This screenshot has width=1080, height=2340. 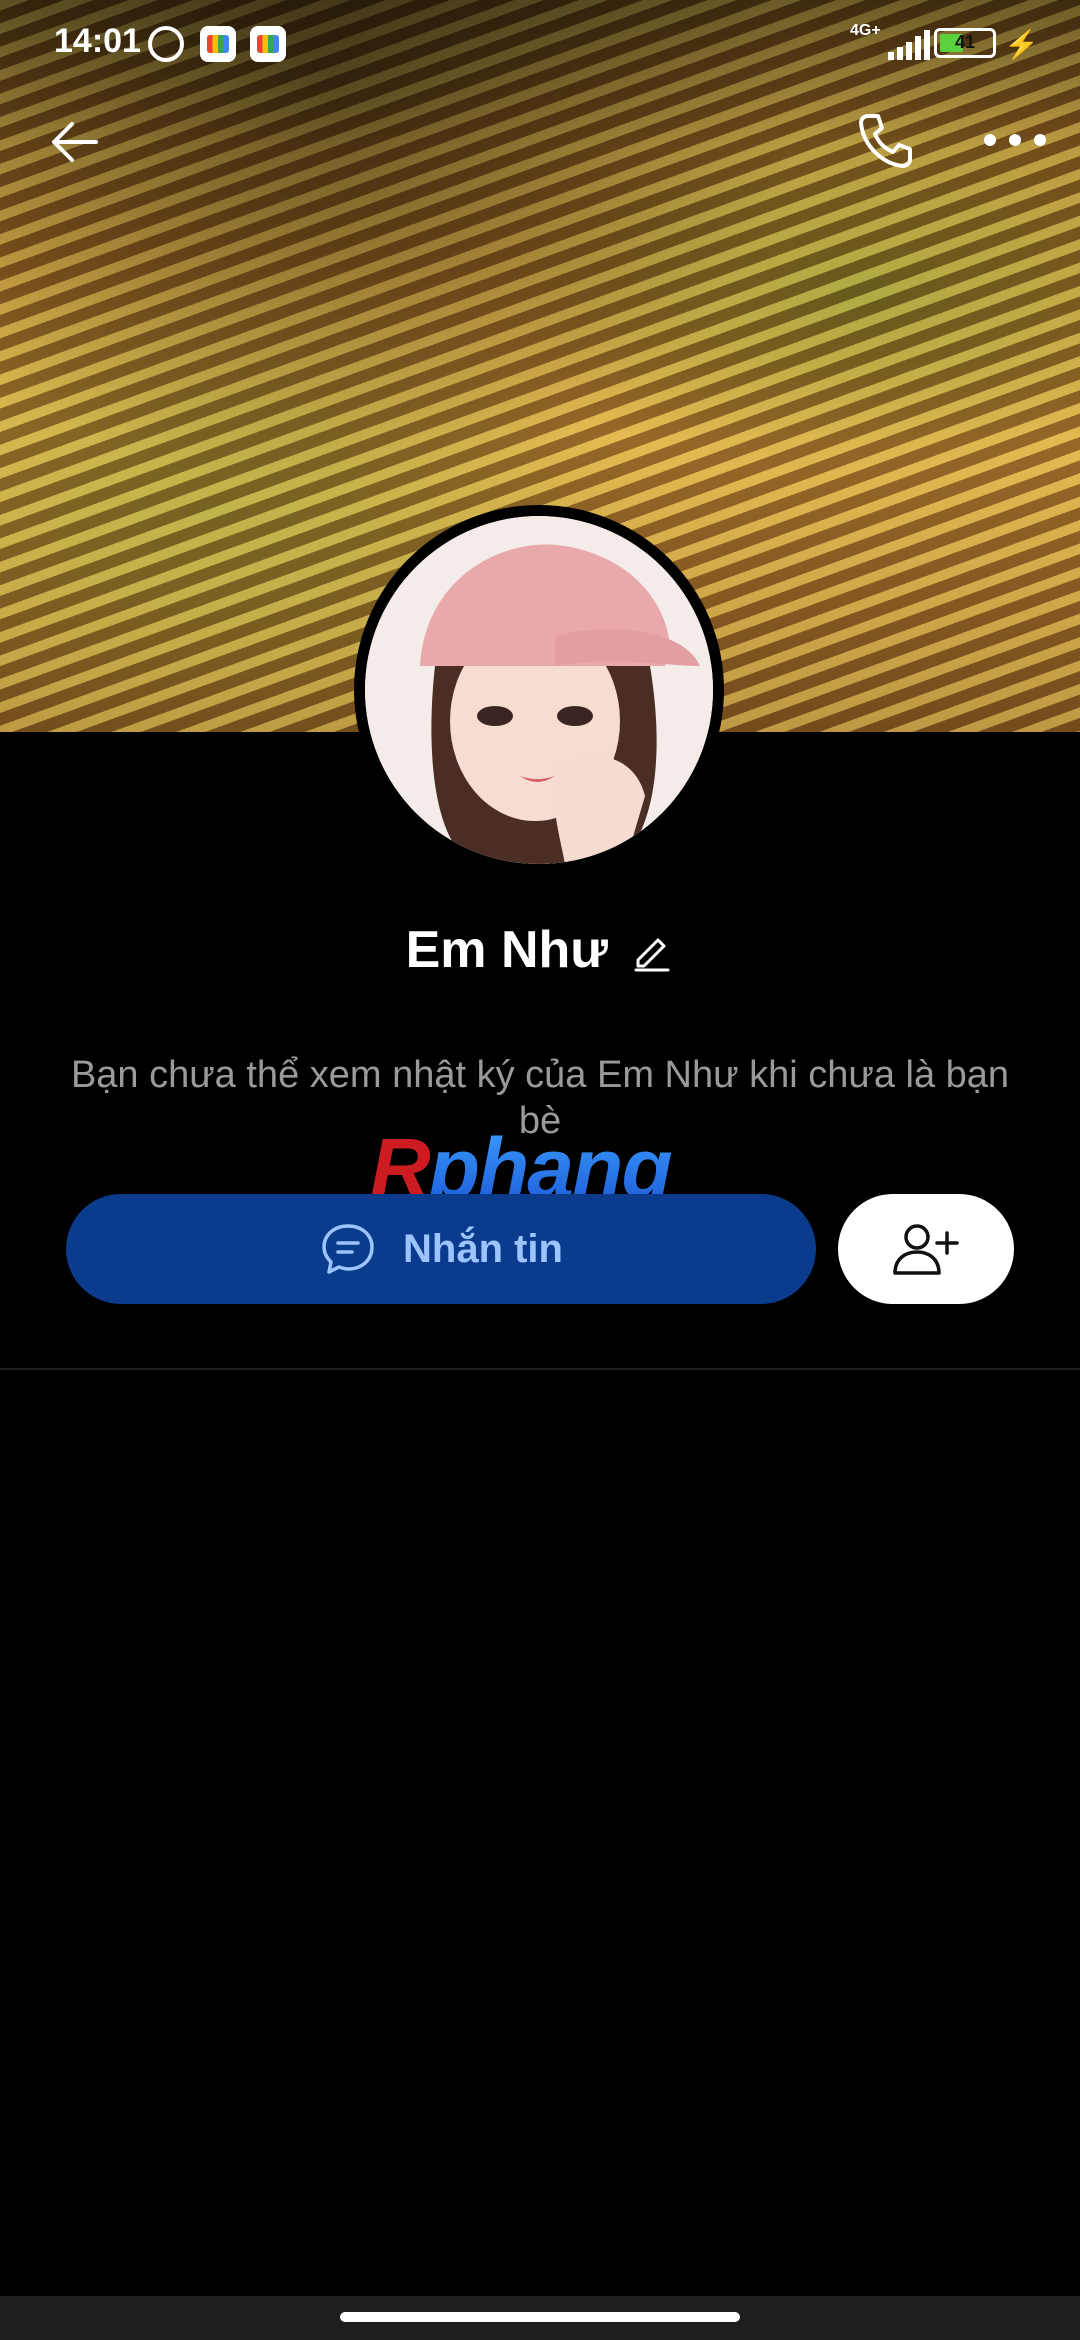 I want to click on message-button: Nhắn tin, so click(x=441, y=1249).